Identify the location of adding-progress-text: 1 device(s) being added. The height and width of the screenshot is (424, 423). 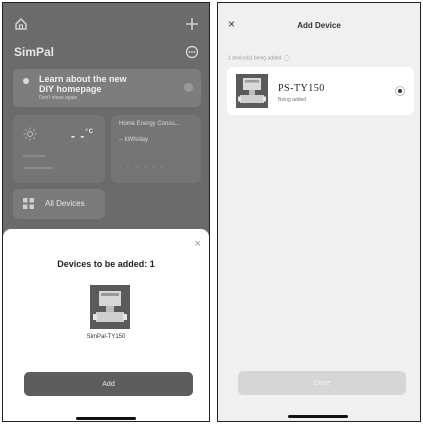
(255, 58).